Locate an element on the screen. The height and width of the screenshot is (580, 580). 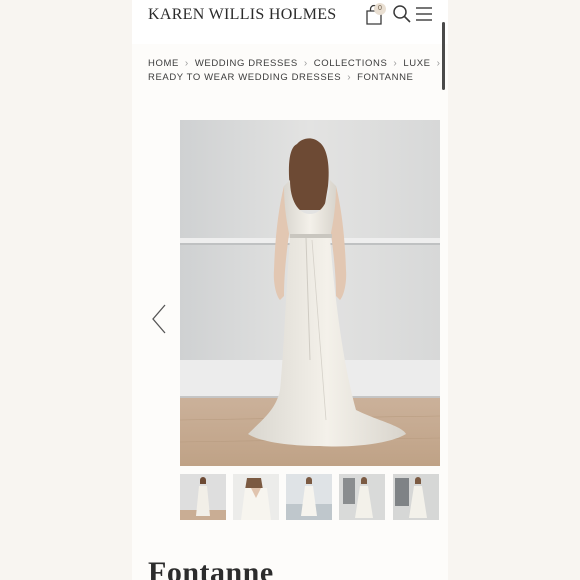
breadcrumb-luxe: LUXE is located at coordinates (416, 63).